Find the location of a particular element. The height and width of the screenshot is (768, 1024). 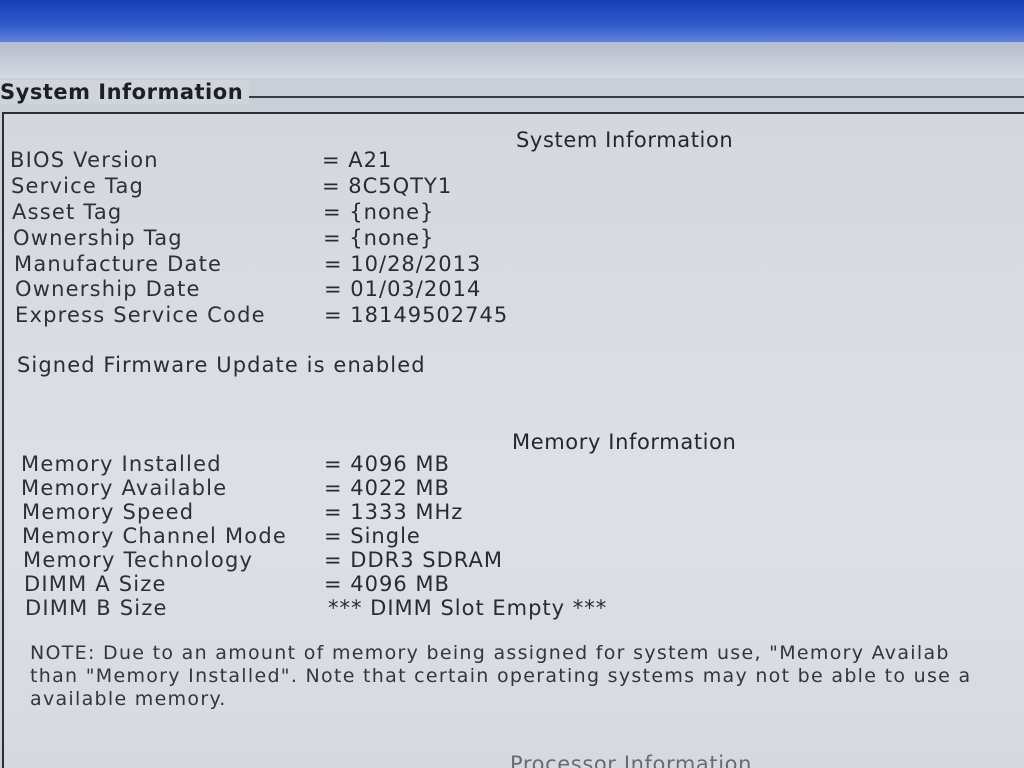

memory-note-line: available memory. is located at coordinates (128, 699).